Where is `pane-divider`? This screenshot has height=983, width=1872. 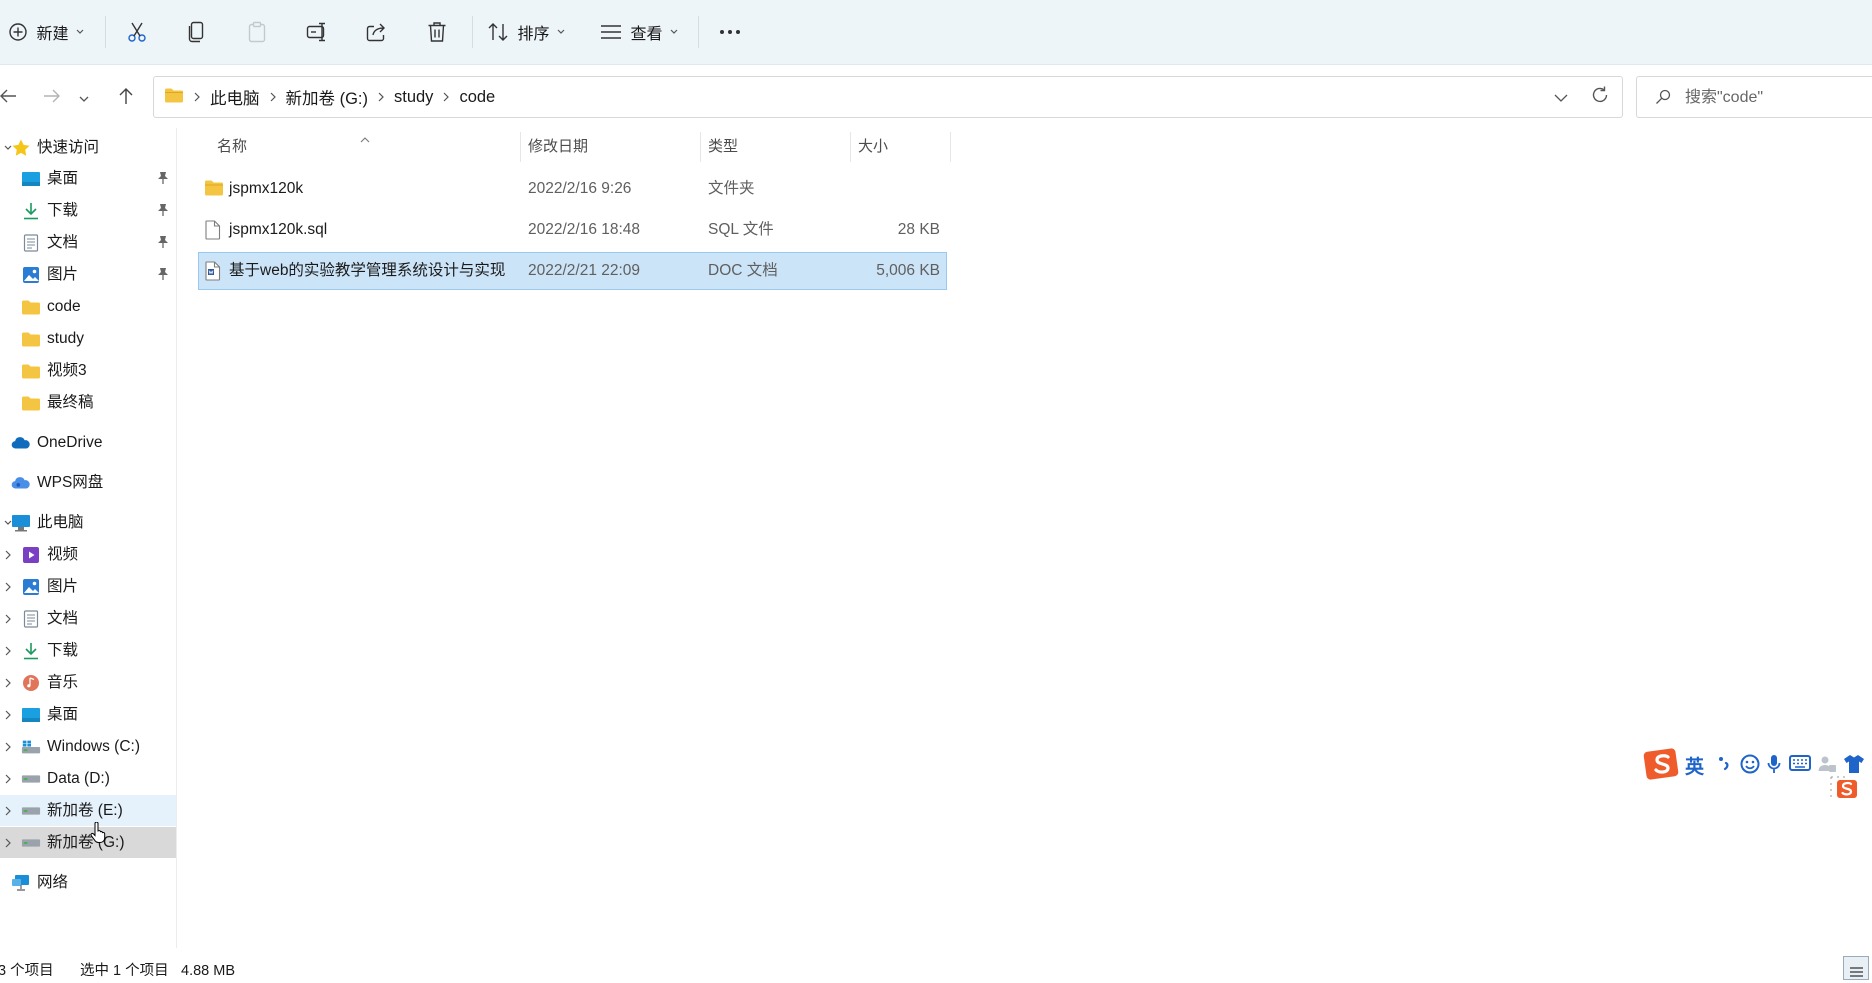
pane-divider is located at coordinates (176, 538).